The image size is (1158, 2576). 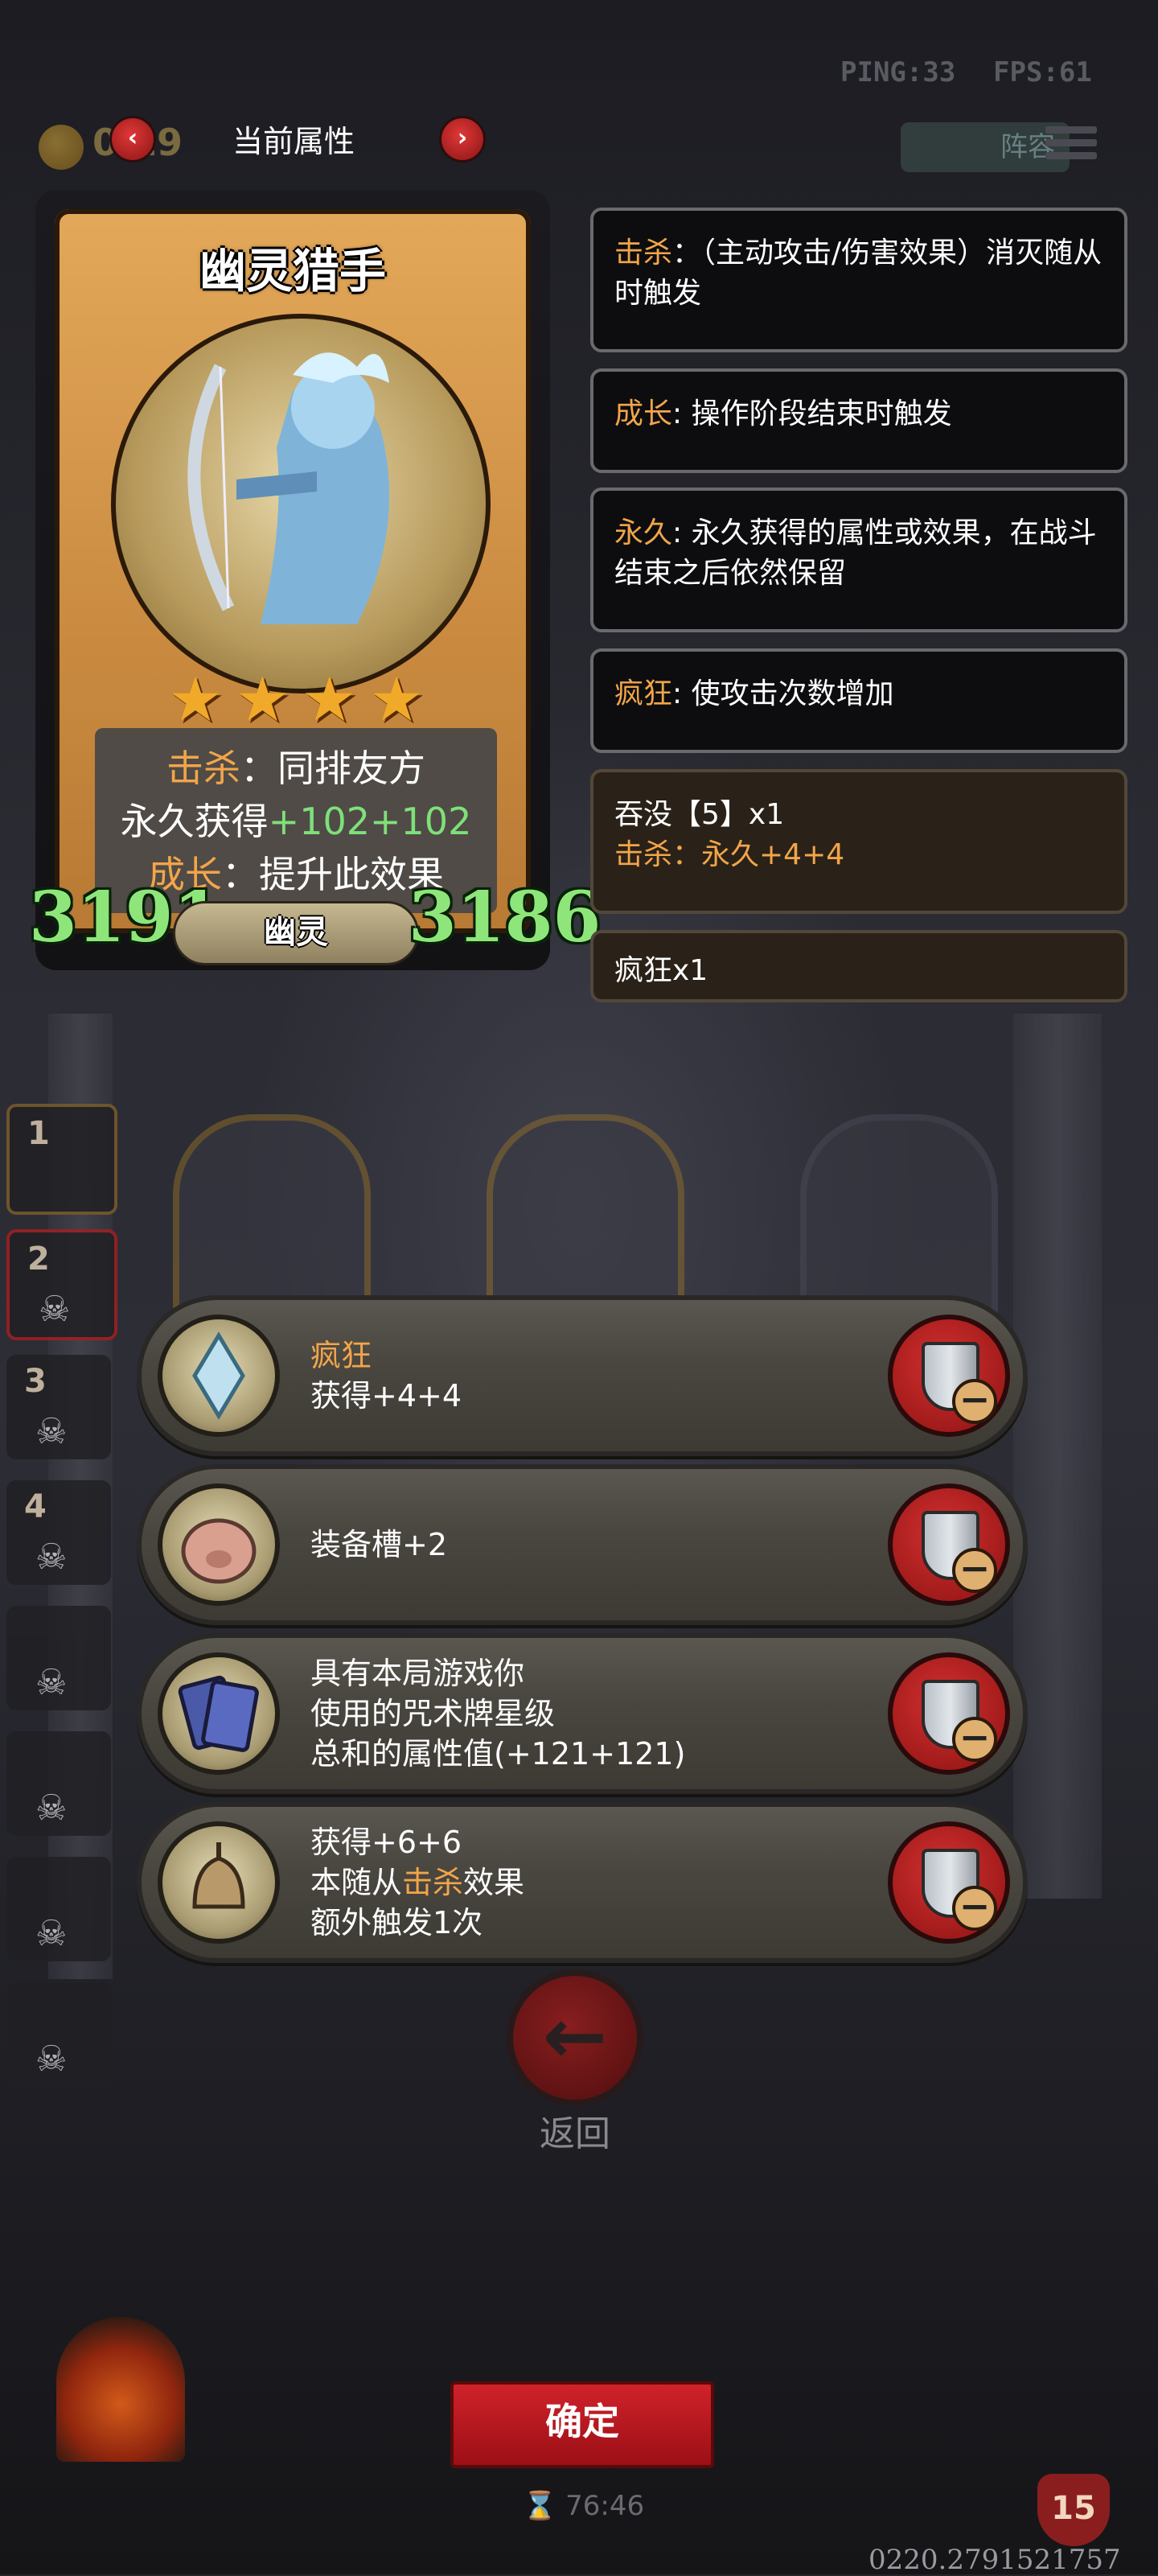 I want to click on ability-line-1: 击杀：同排友方, so click(x=296, y=765).